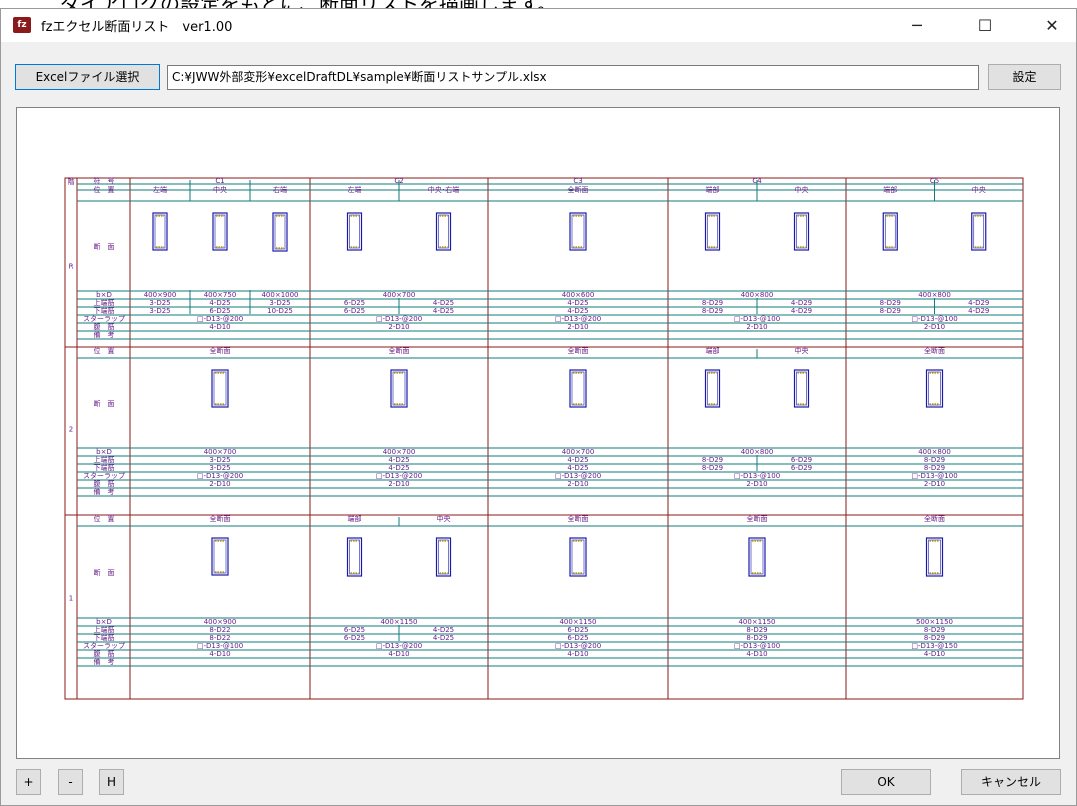 The image size is (1077, 806). I want to click on maximize-button: ☐, so click(985, 25).